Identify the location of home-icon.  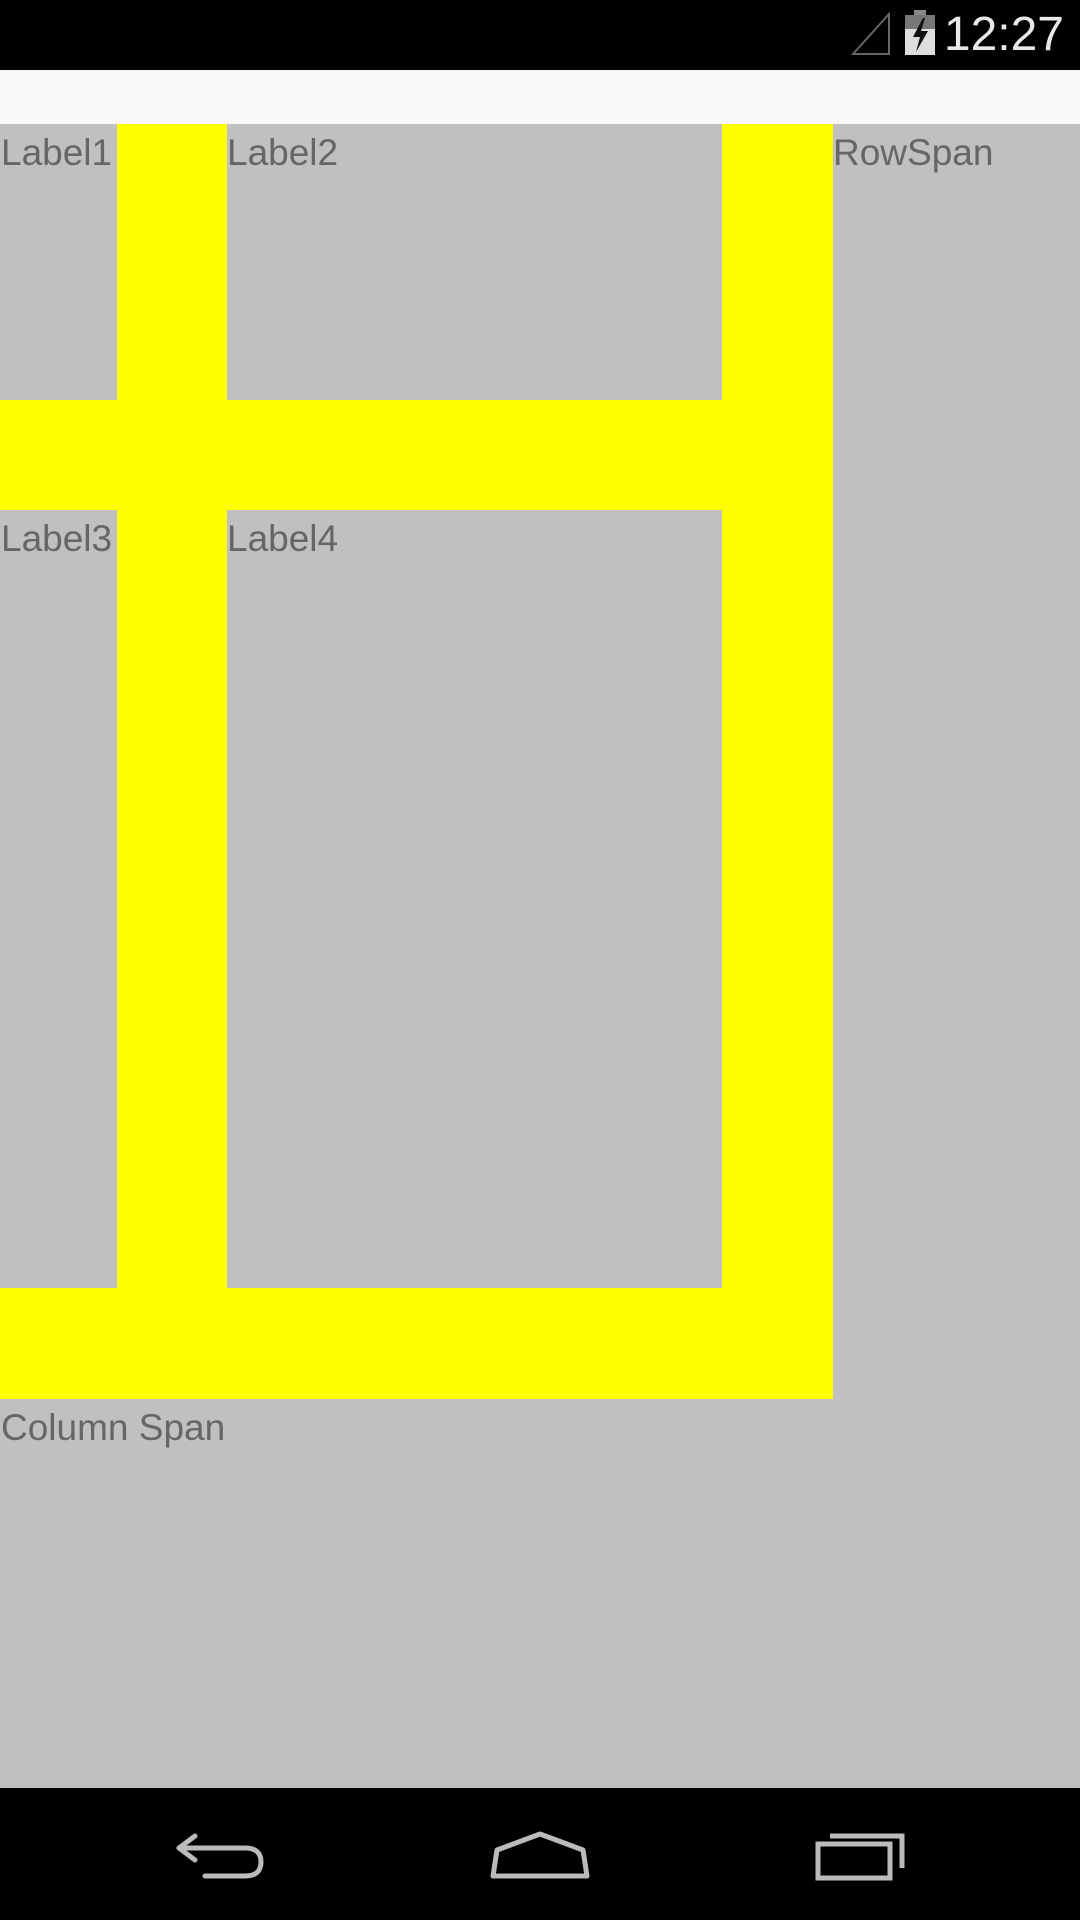
(540, 1854).